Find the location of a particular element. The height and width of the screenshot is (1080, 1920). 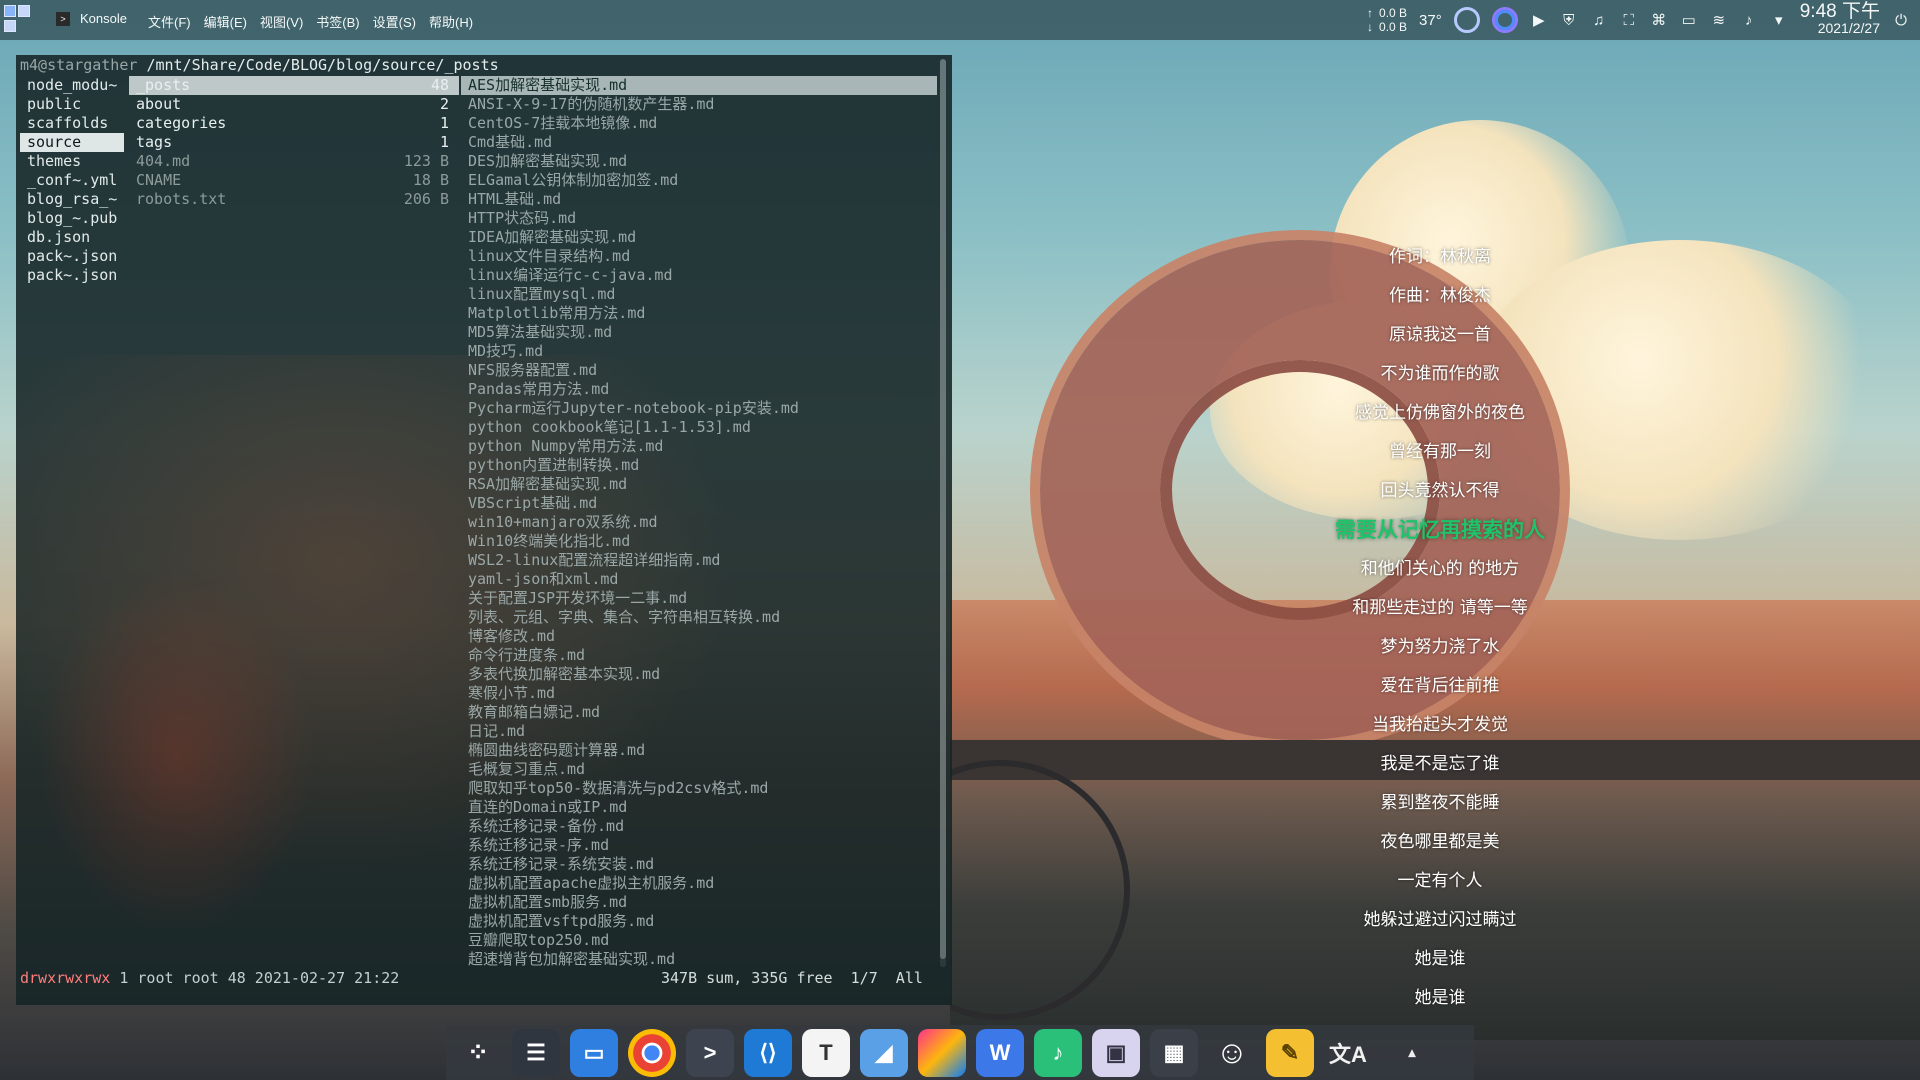

shield-icon: ⛨ is located at coordinates (1569, 20).